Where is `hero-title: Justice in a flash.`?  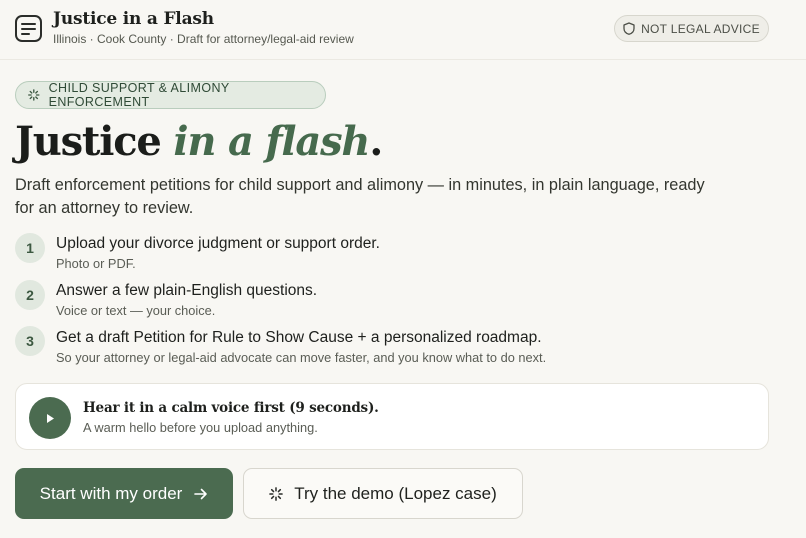
hero-title: Justice in a flash. is located at coordinates (199, 141).